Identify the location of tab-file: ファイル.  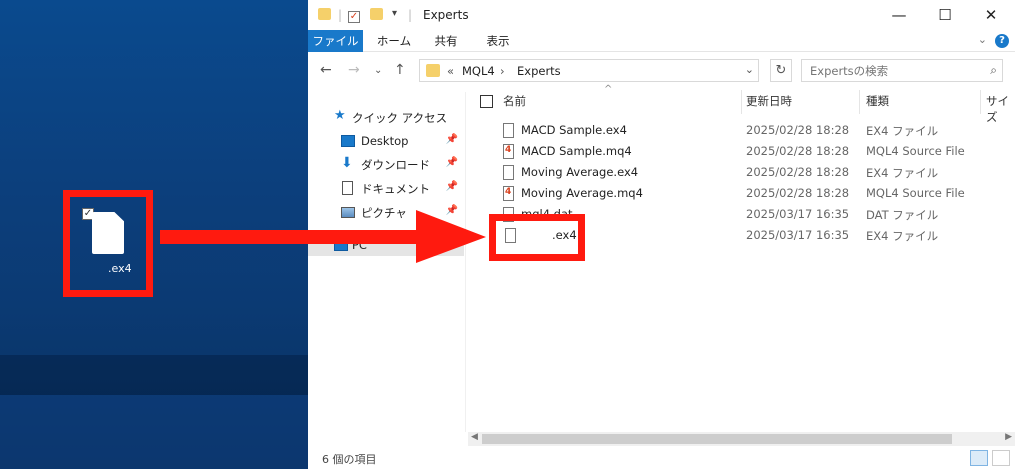
(335, 41).